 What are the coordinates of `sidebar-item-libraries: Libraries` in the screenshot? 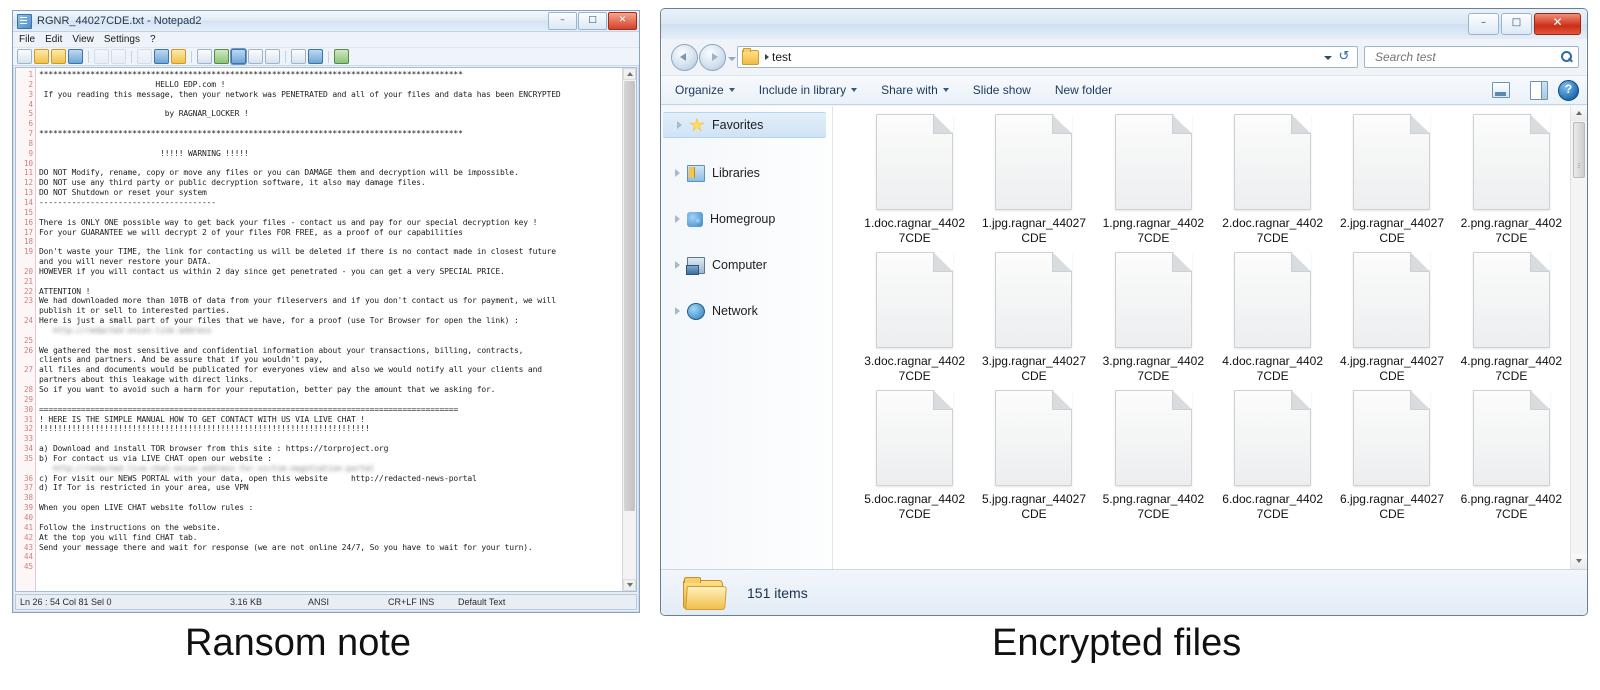 It's located at (746, 173).